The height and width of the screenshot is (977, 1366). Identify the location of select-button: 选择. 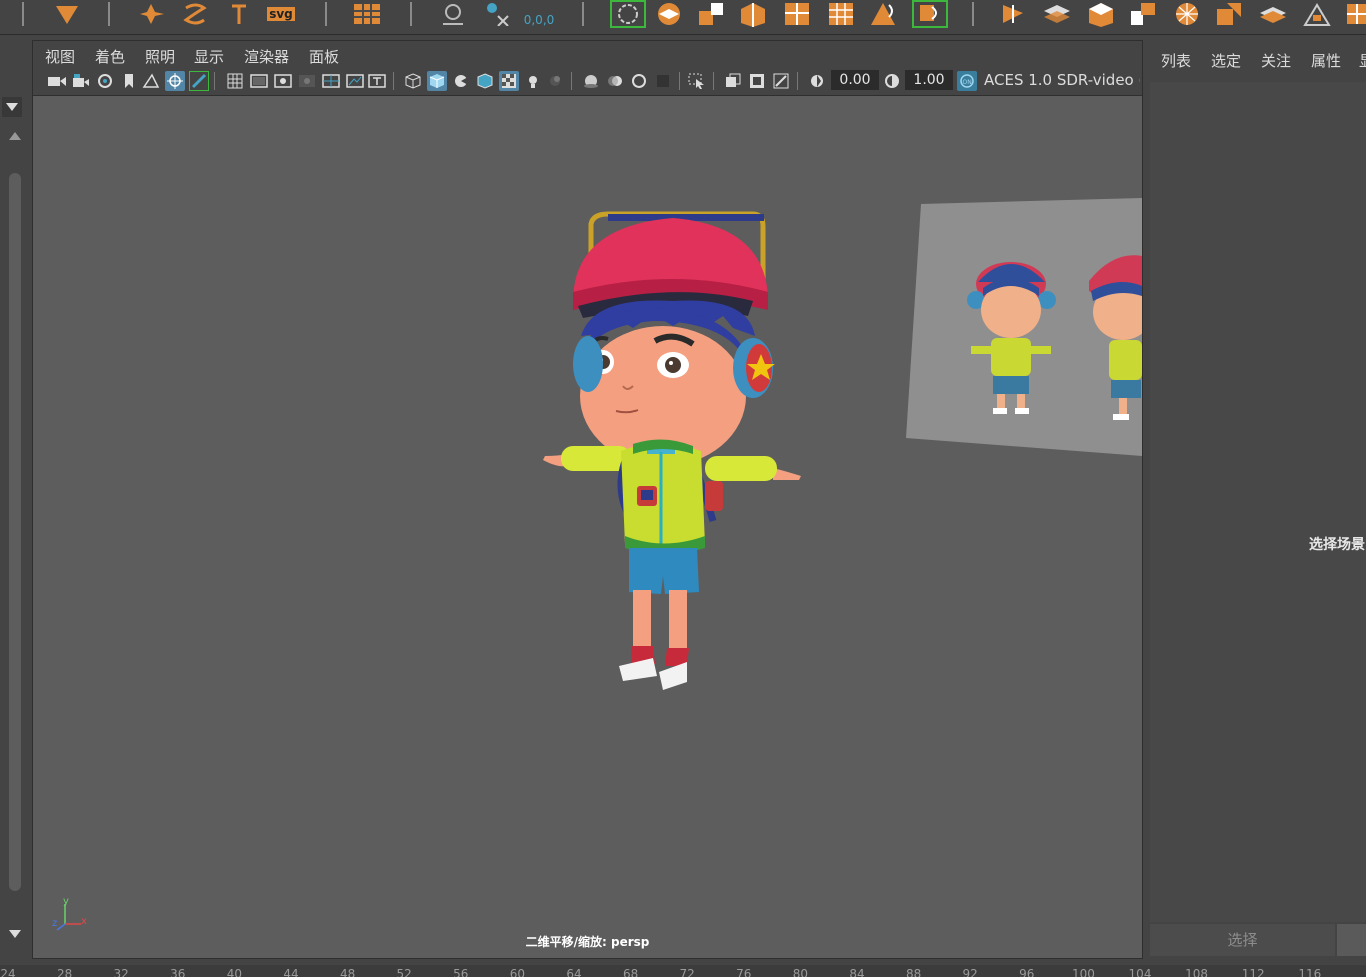
(1242, 940).